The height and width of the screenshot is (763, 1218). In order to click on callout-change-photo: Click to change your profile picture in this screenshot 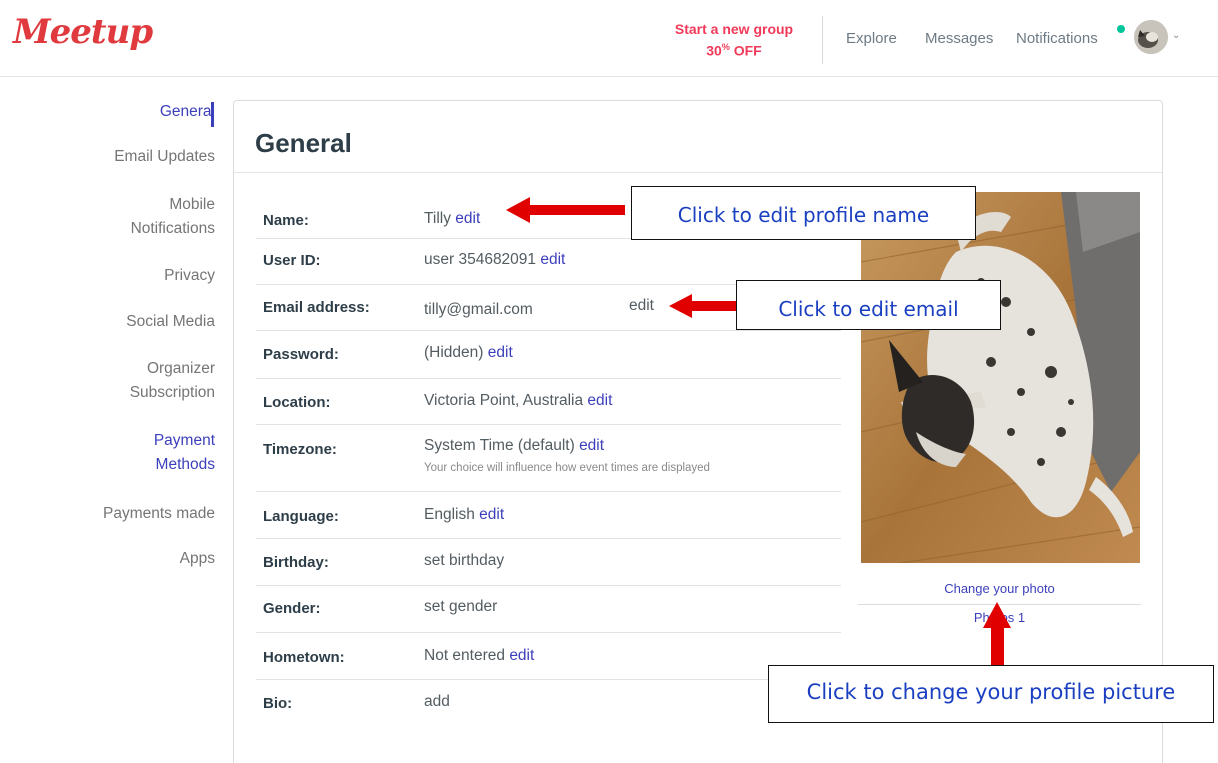, I will do `click(991, 694)`.